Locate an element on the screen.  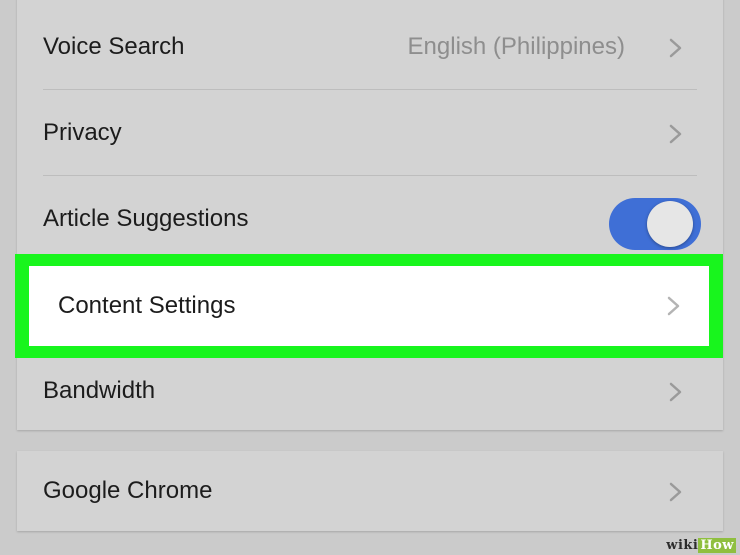
content-settings-label: Content Settings is located at coordinates (147, 305).